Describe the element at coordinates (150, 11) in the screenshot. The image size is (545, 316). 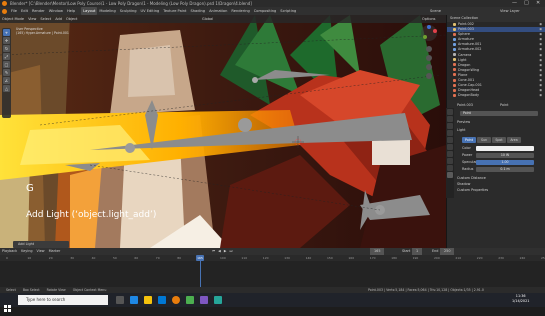
I see `tab-uv-editing: UV Editing` at that location.